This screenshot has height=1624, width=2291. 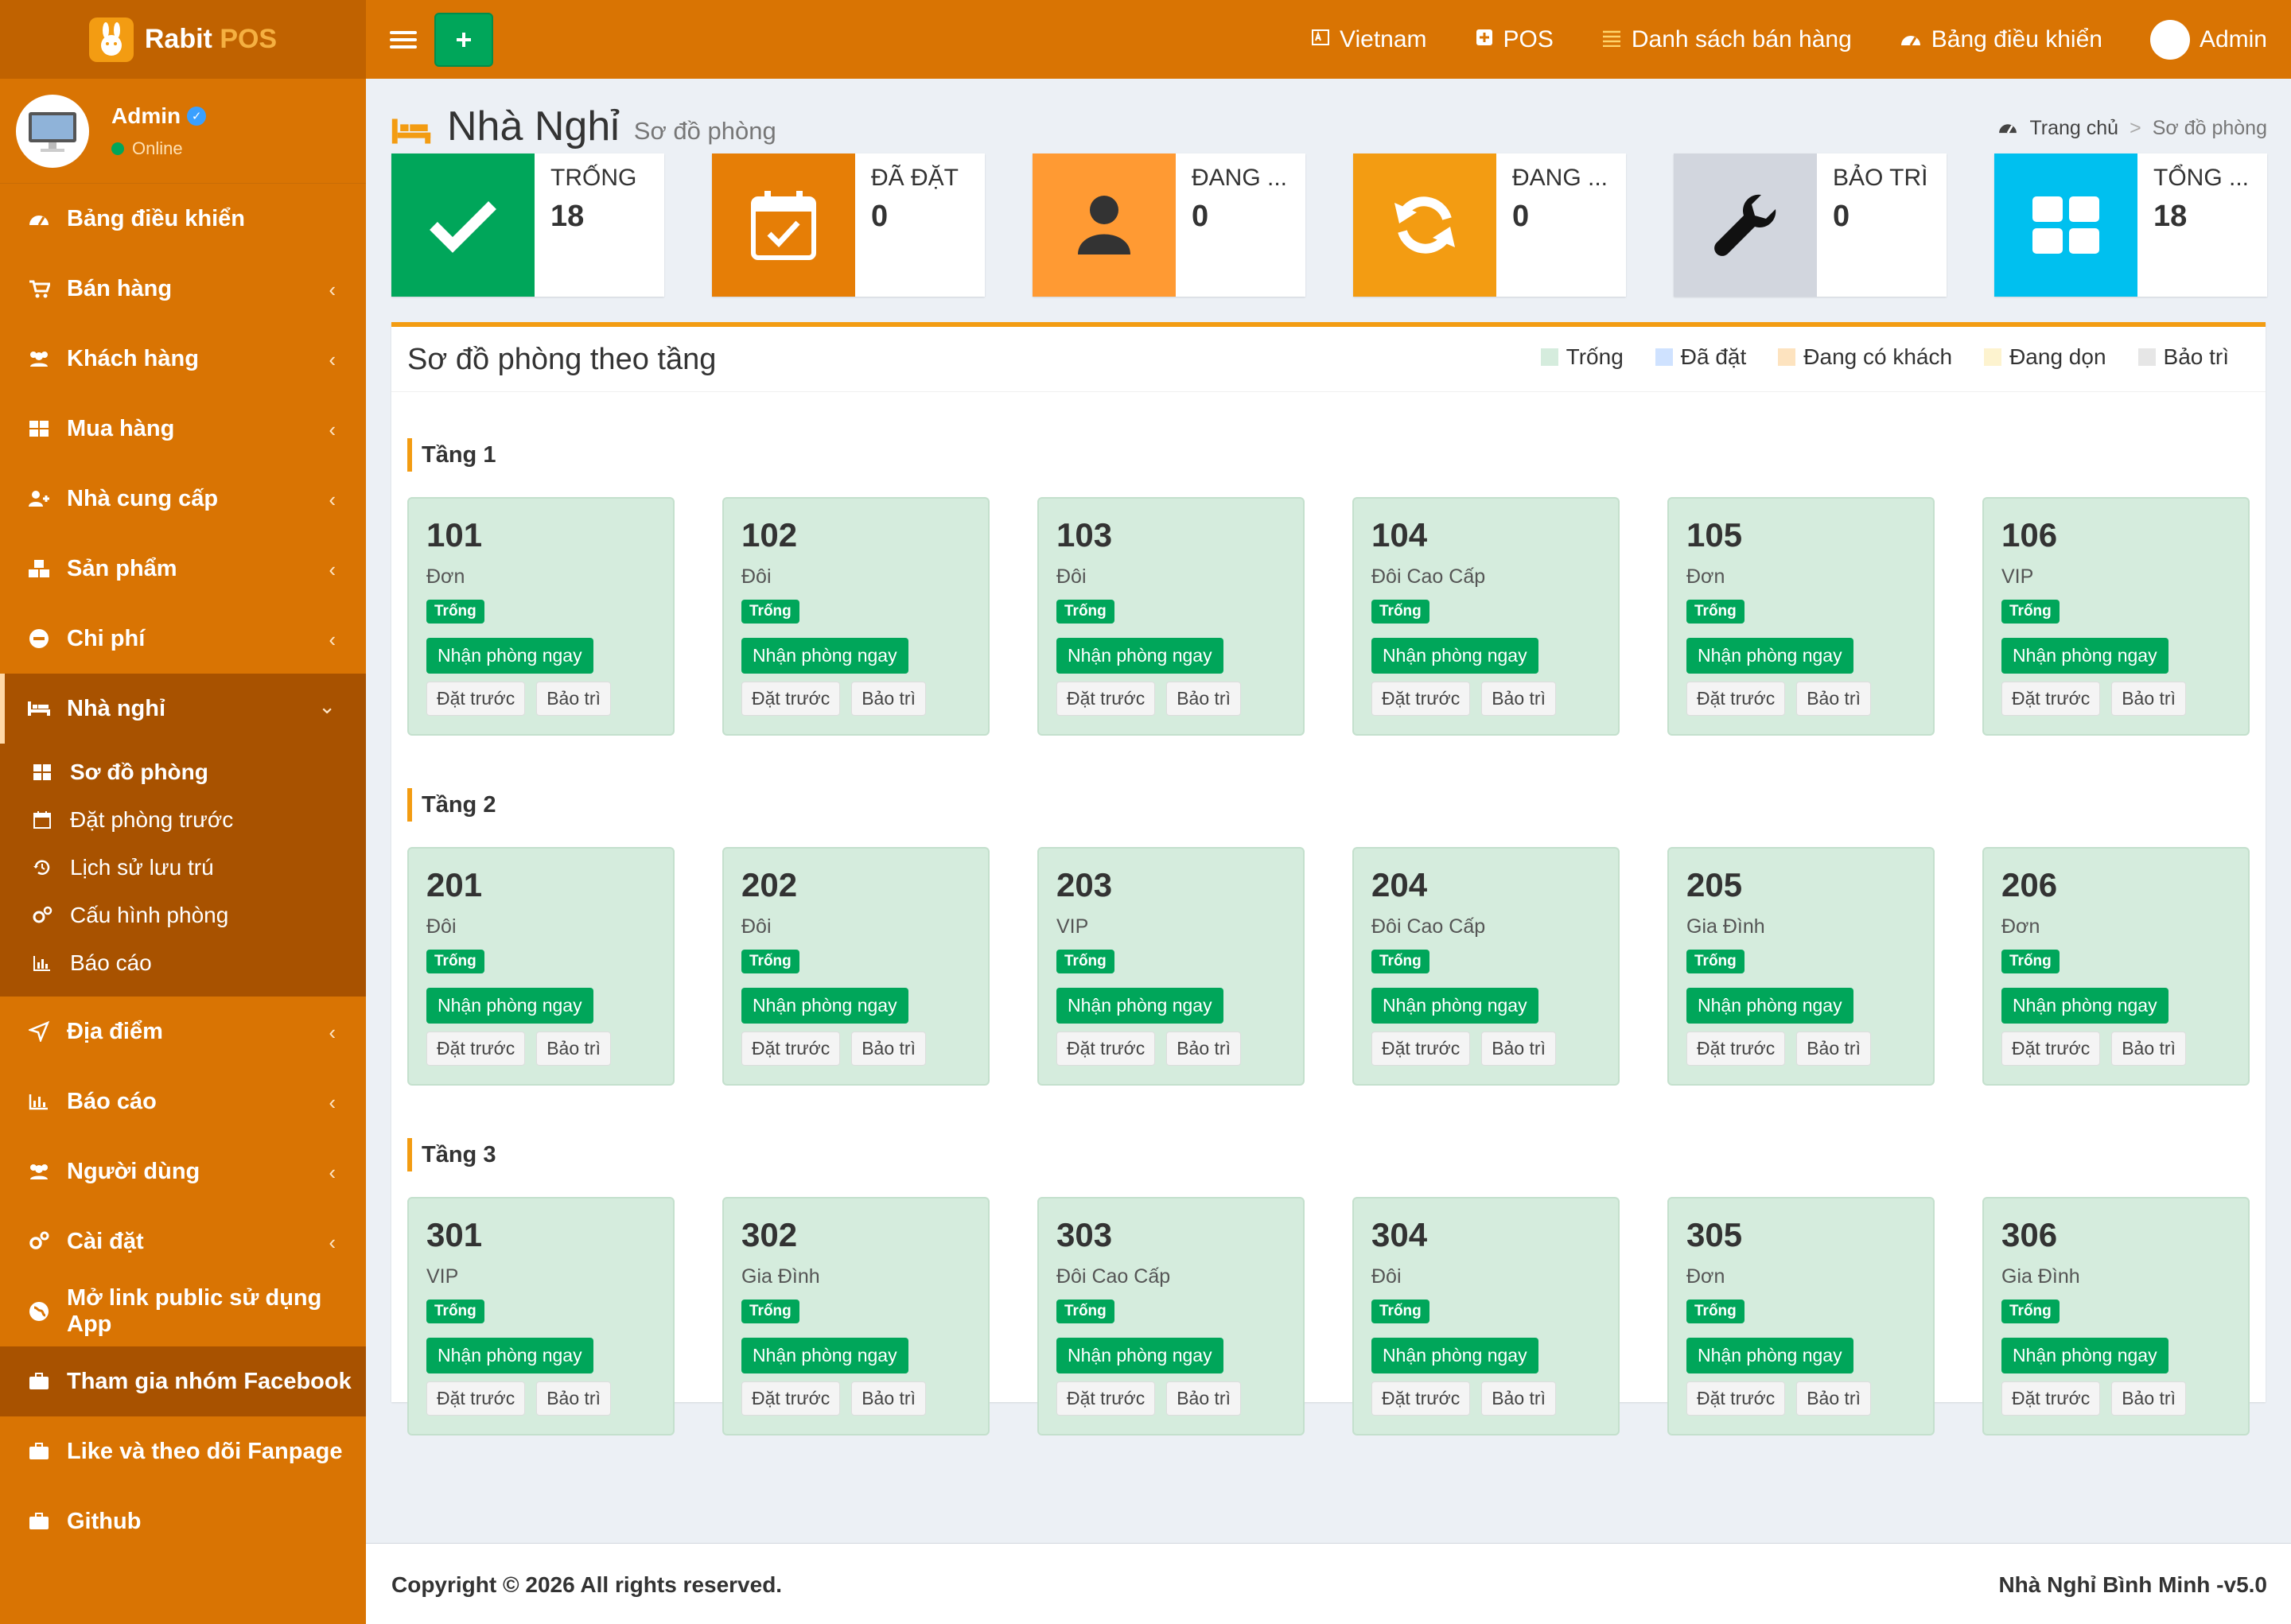 I want to click on hamburger-menu-icon, so click(x=404, y=40).